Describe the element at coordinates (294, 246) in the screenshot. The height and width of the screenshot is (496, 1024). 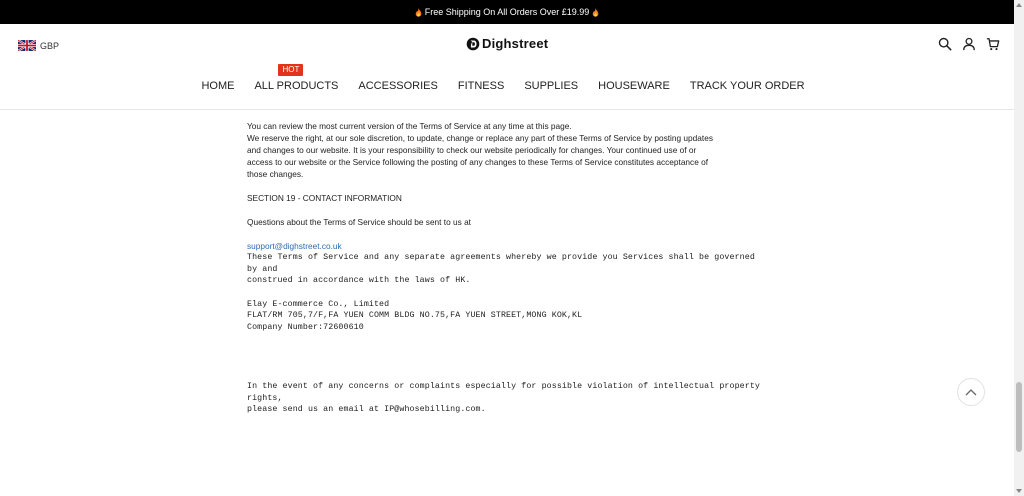
I see `support-email-link: support@dighstreet.co.uk` at that location.